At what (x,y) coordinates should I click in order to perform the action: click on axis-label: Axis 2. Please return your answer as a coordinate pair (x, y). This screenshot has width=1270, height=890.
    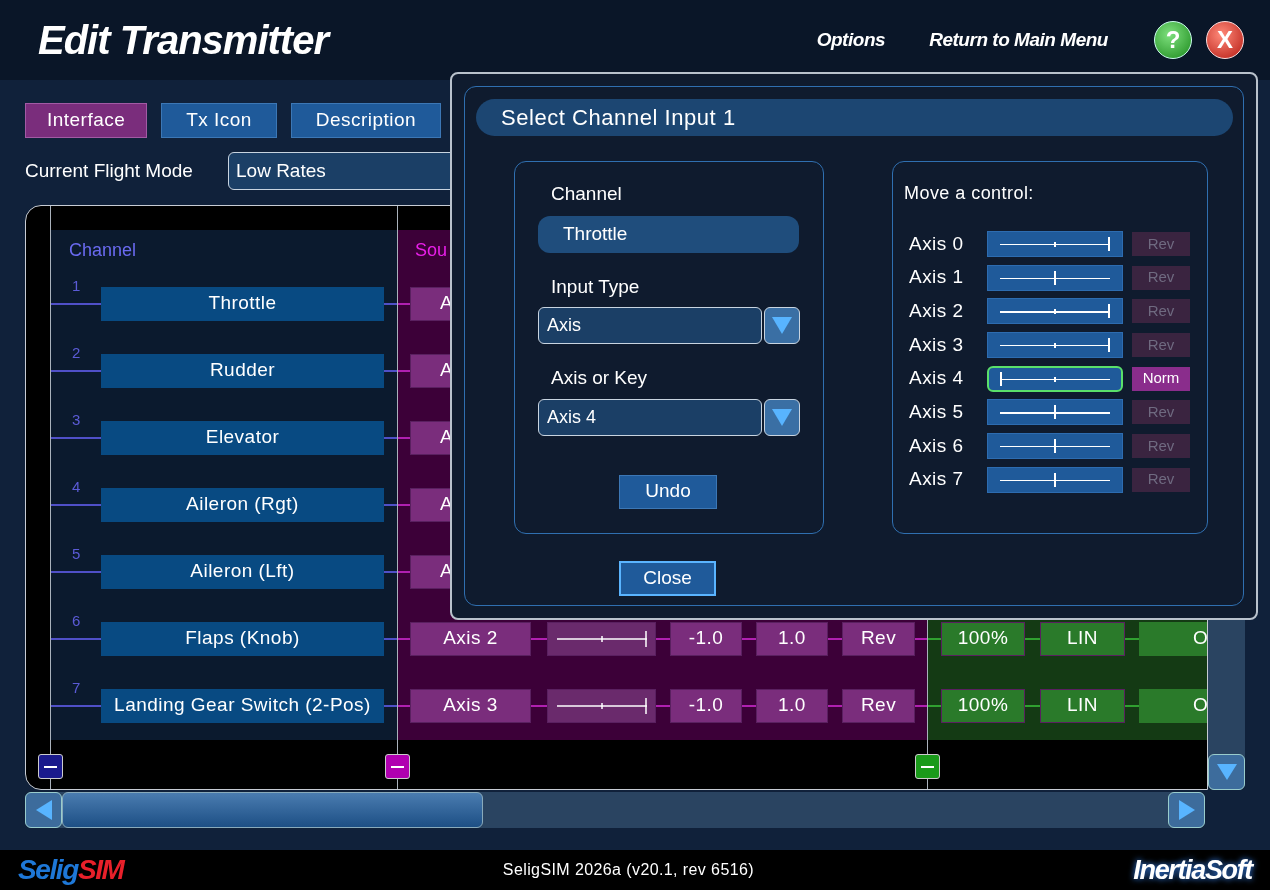
    Looking at the image, I should click on (936, 310).